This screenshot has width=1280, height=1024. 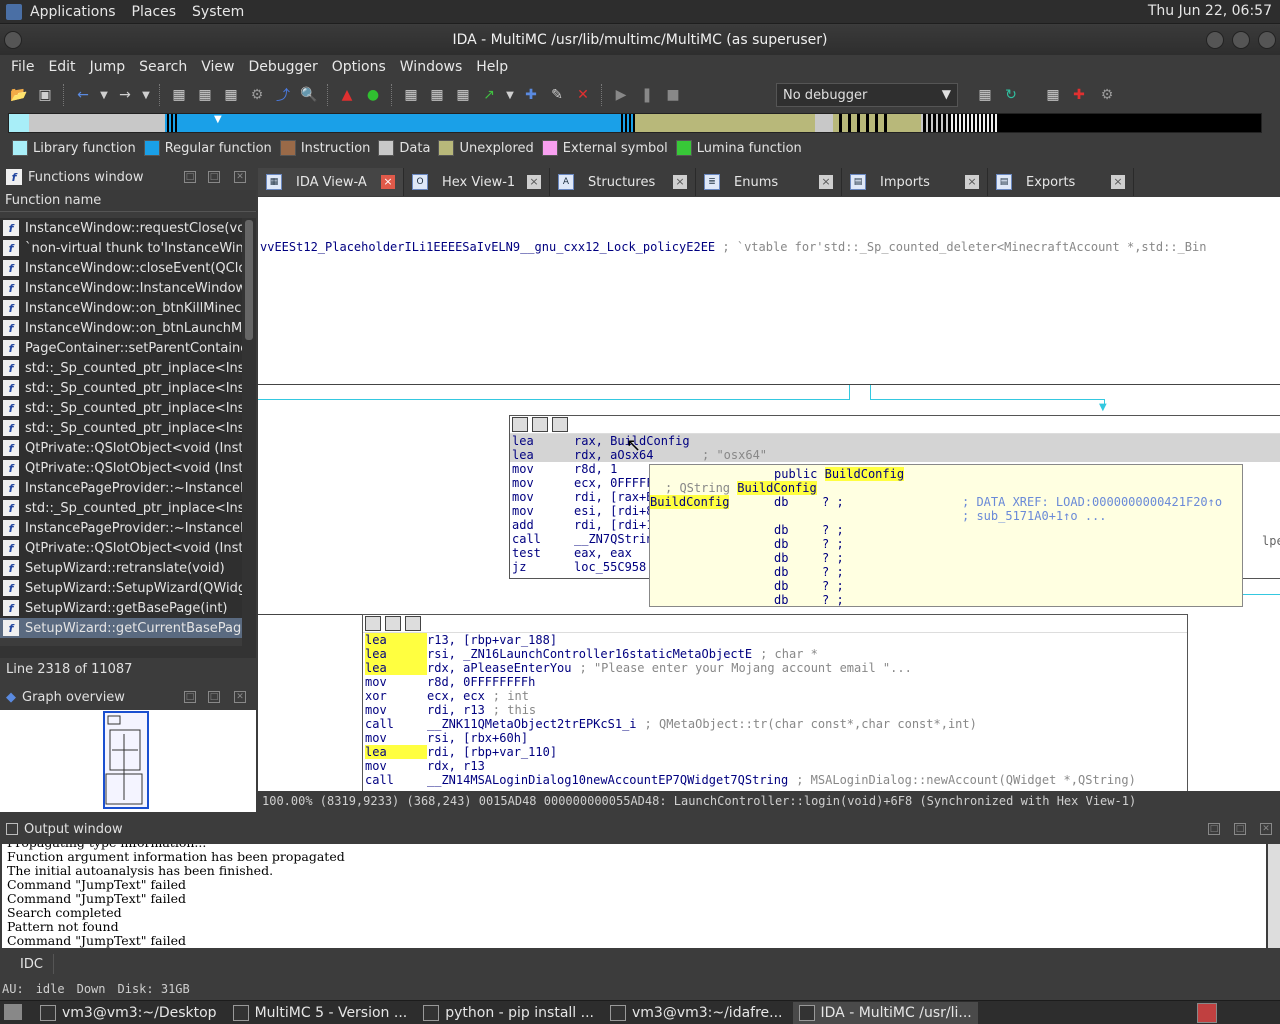 I want to click on menu-jump: Jump, so click(x=108, y=67).